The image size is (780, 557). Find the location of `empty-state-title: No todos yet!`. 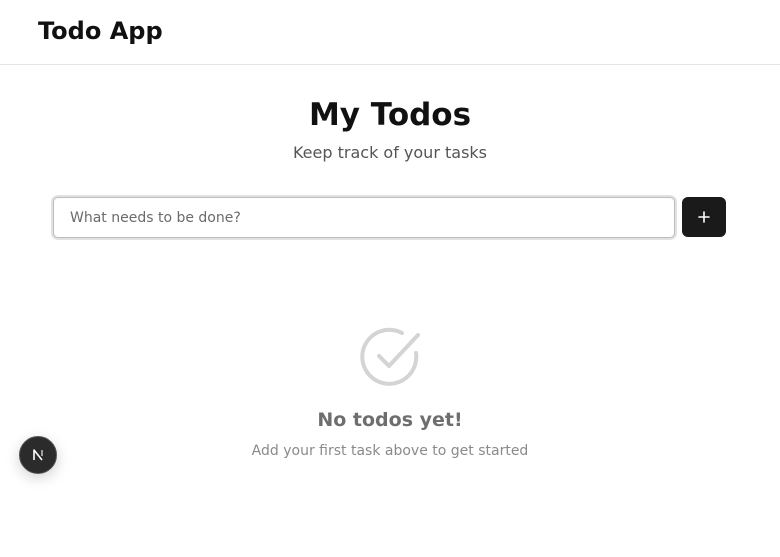

empty-state-title: No todos yet! is located at coordinates (390, 420).